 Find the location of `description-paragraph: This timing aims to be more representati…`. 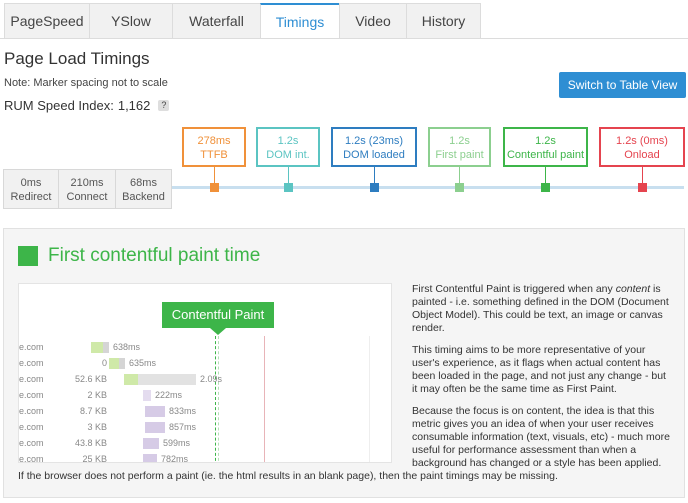

description-paragraph: This timing aims to be more representati… is located at coordinates (539, 369).